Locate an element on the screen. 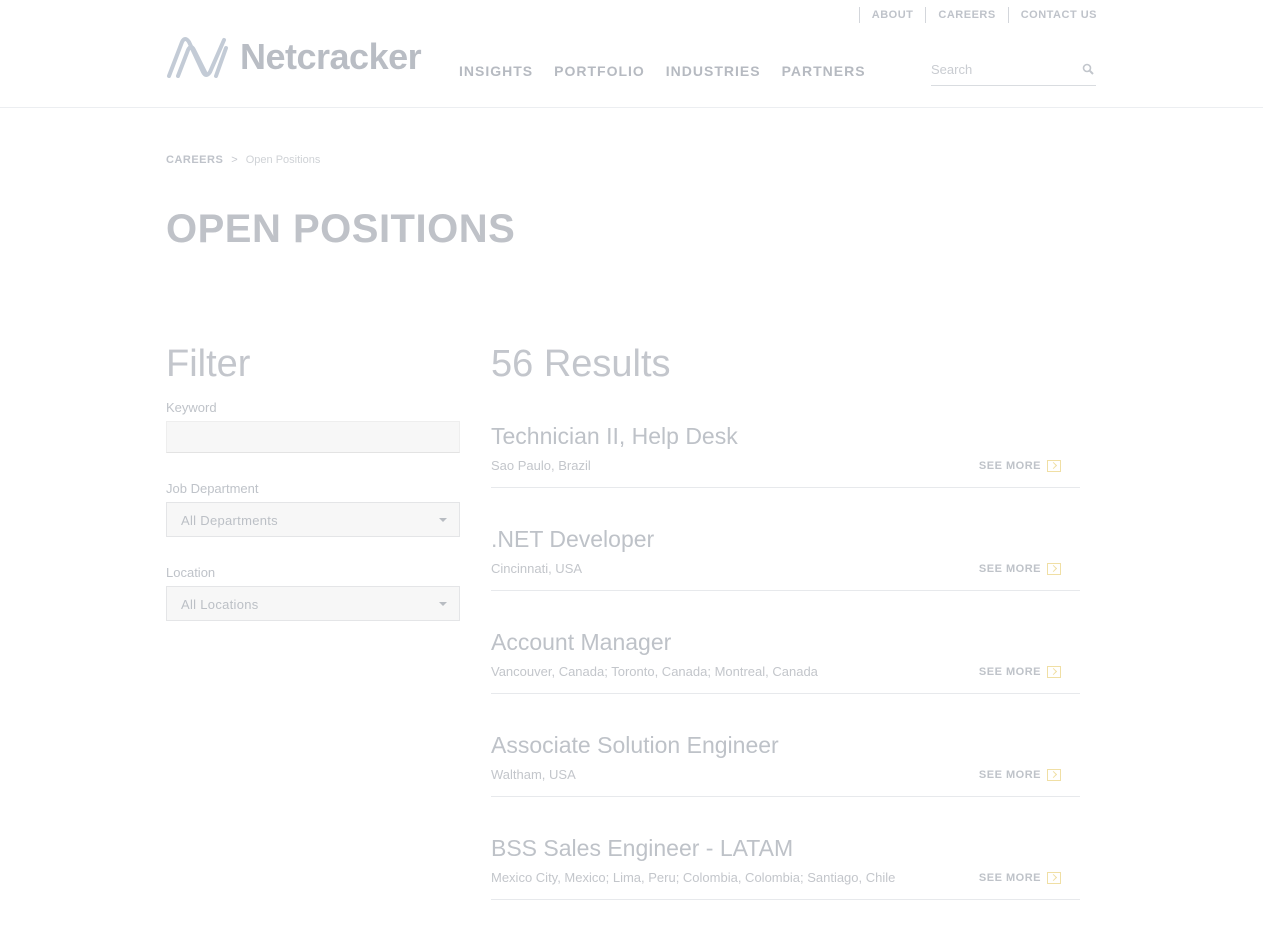  utility-nav: ABOUT CAREERS CONTACT US is located at coordinates (972, 15).